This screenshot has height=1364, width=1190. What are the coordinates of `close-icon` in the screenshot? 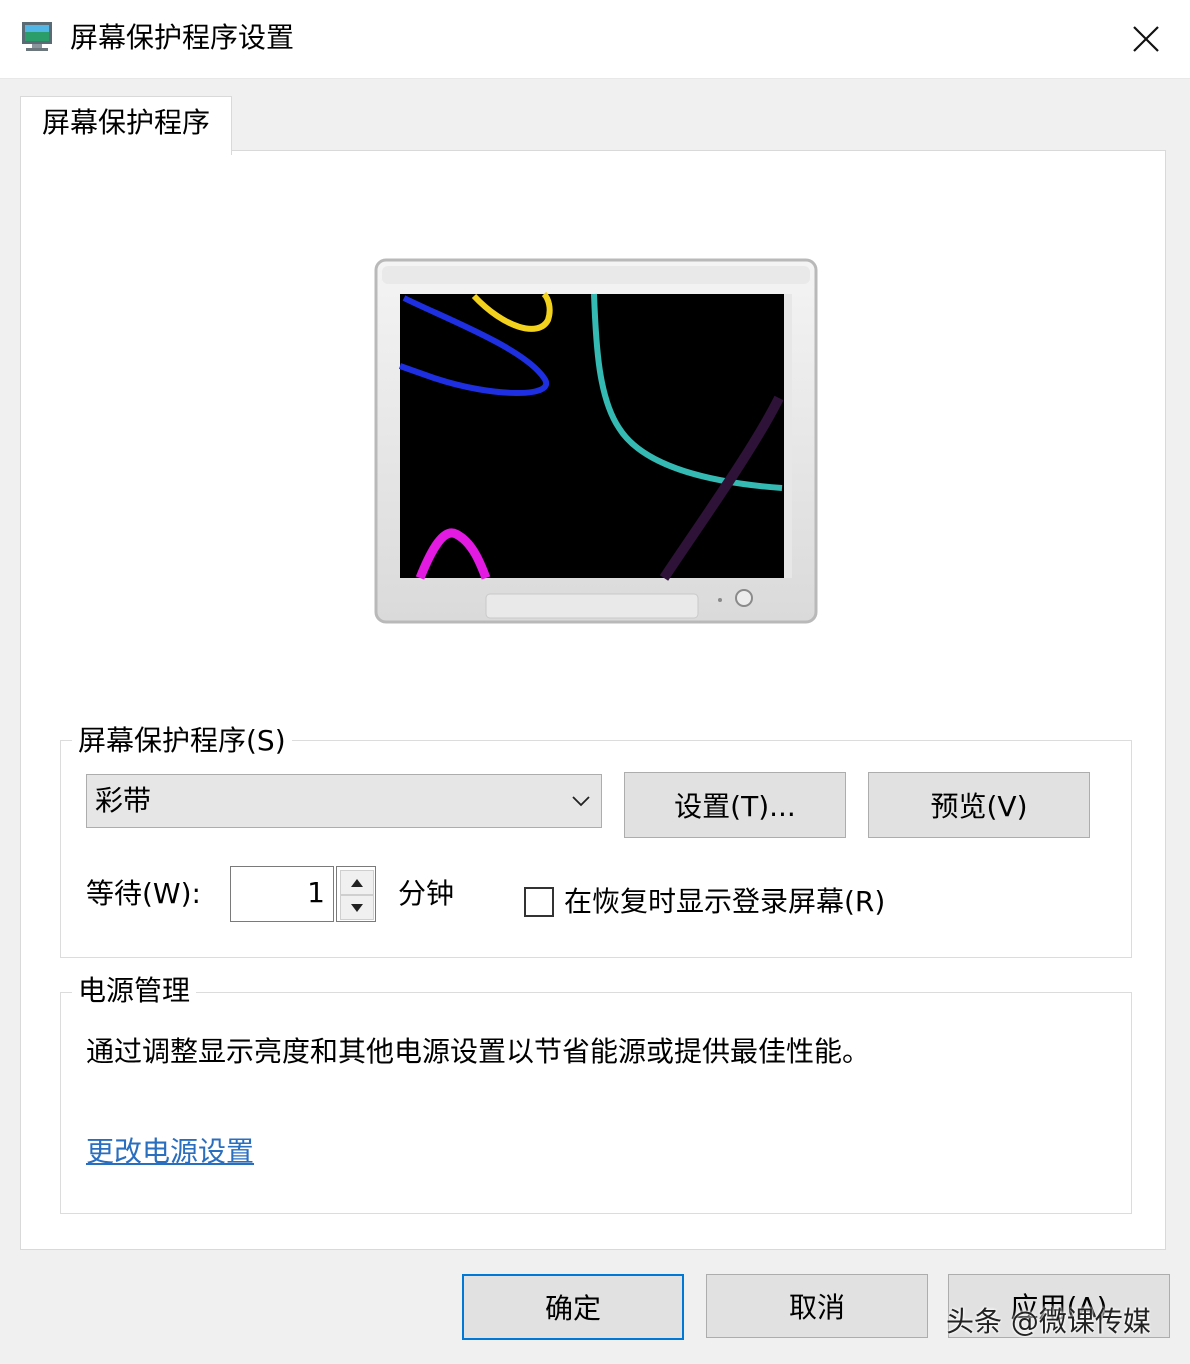 It's located at (1146, 39).